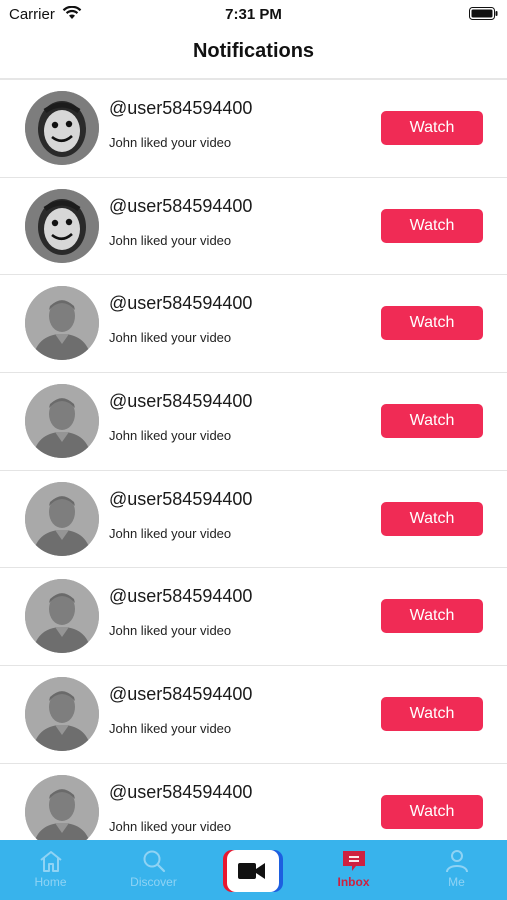  What do you see at coordinates (50, 882) in the screenshot?
I see `tab-label-home: Home` at bounding box center [50, 882].